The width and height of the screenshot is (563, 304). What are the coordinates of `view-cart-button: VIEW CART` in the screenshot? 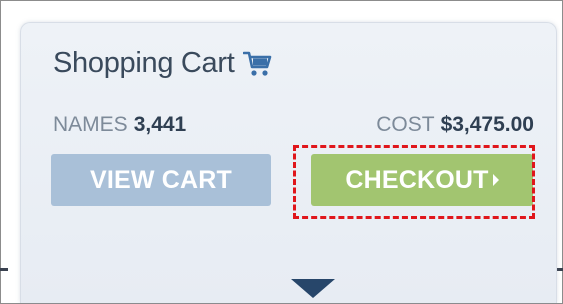 It's located at (161, 180).